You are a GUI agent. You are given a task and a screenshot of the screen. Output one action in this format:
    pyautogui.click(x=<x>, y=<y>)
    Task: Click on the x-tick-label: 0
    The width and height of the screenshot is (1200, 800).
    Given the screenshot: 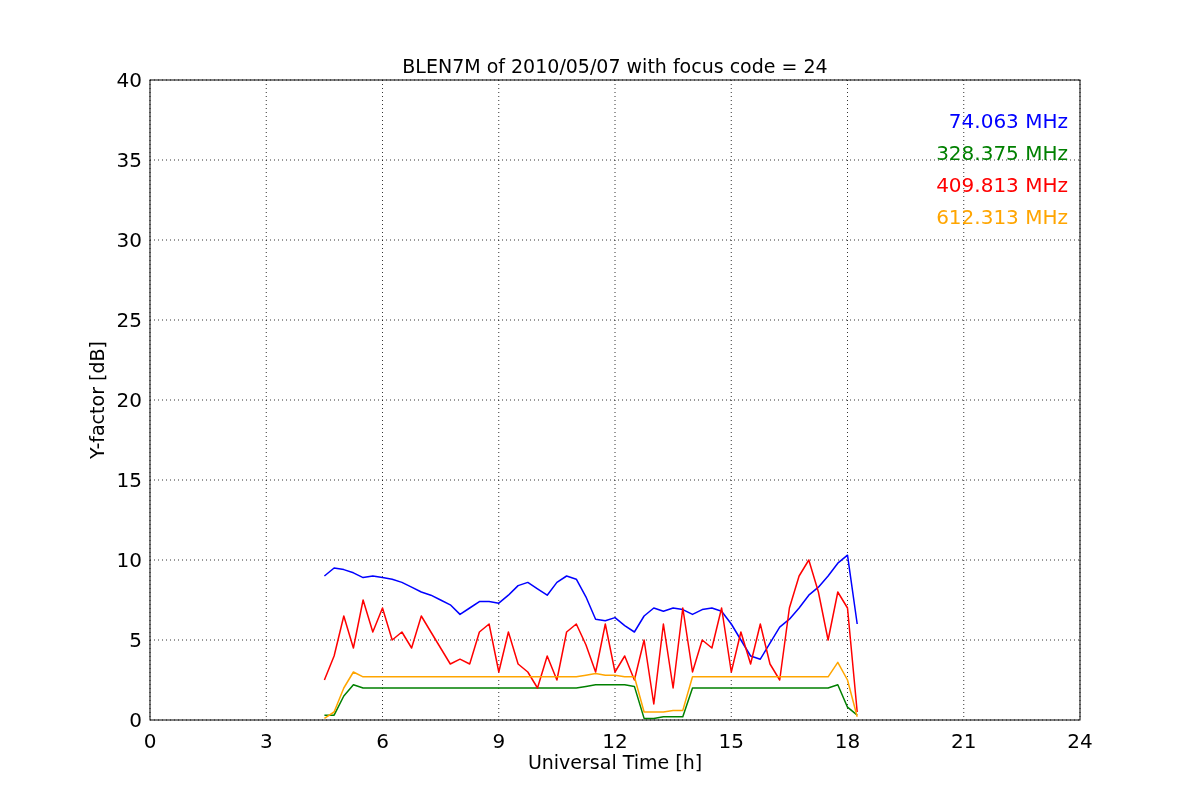 What is the action you would take?
    pyautogui.click(x=150, y=741)
    